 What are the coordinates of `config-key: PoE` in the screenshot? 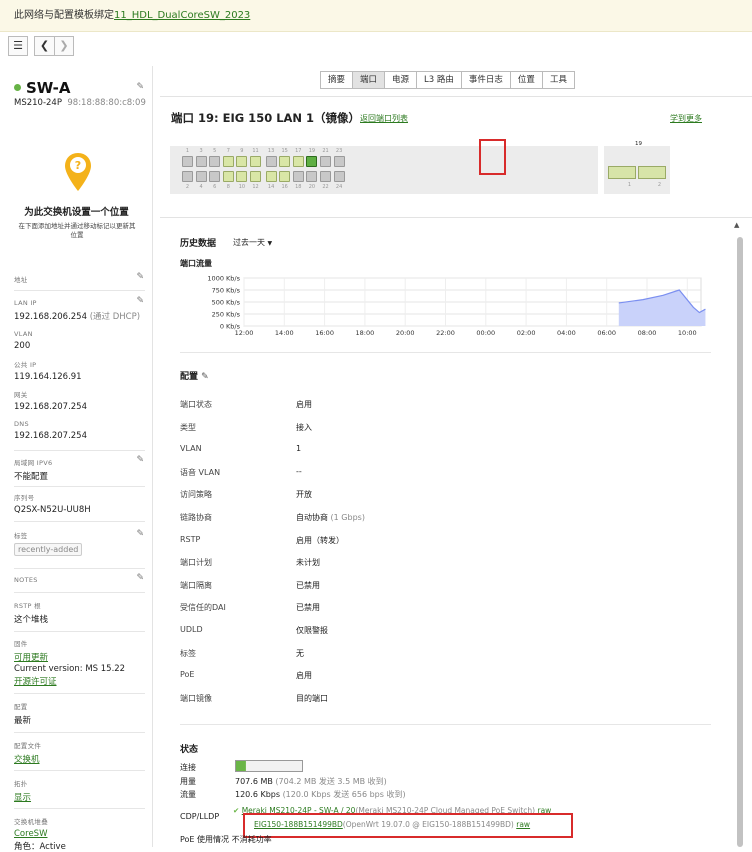 It's located at (187, 675).